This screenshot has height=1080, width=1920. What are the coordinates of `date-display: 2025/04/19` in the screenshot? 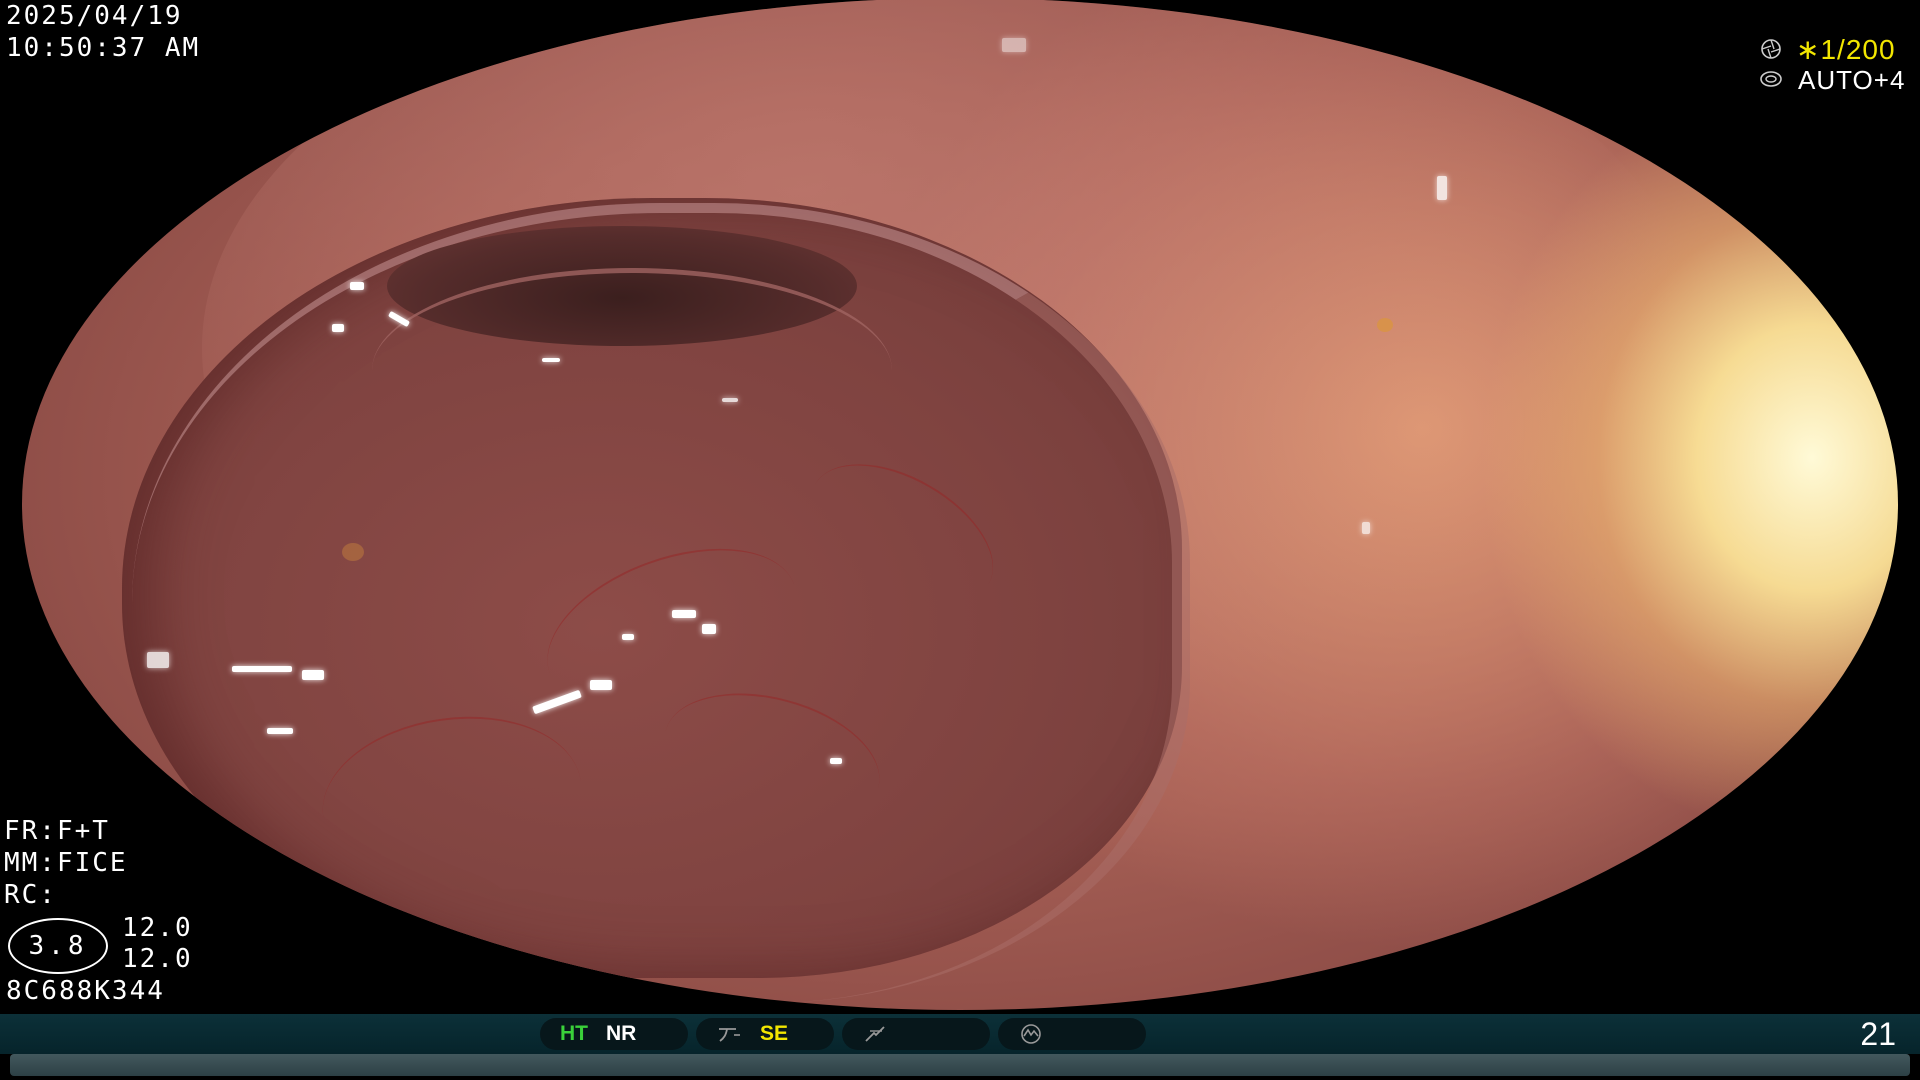 It's located at (94, 16).